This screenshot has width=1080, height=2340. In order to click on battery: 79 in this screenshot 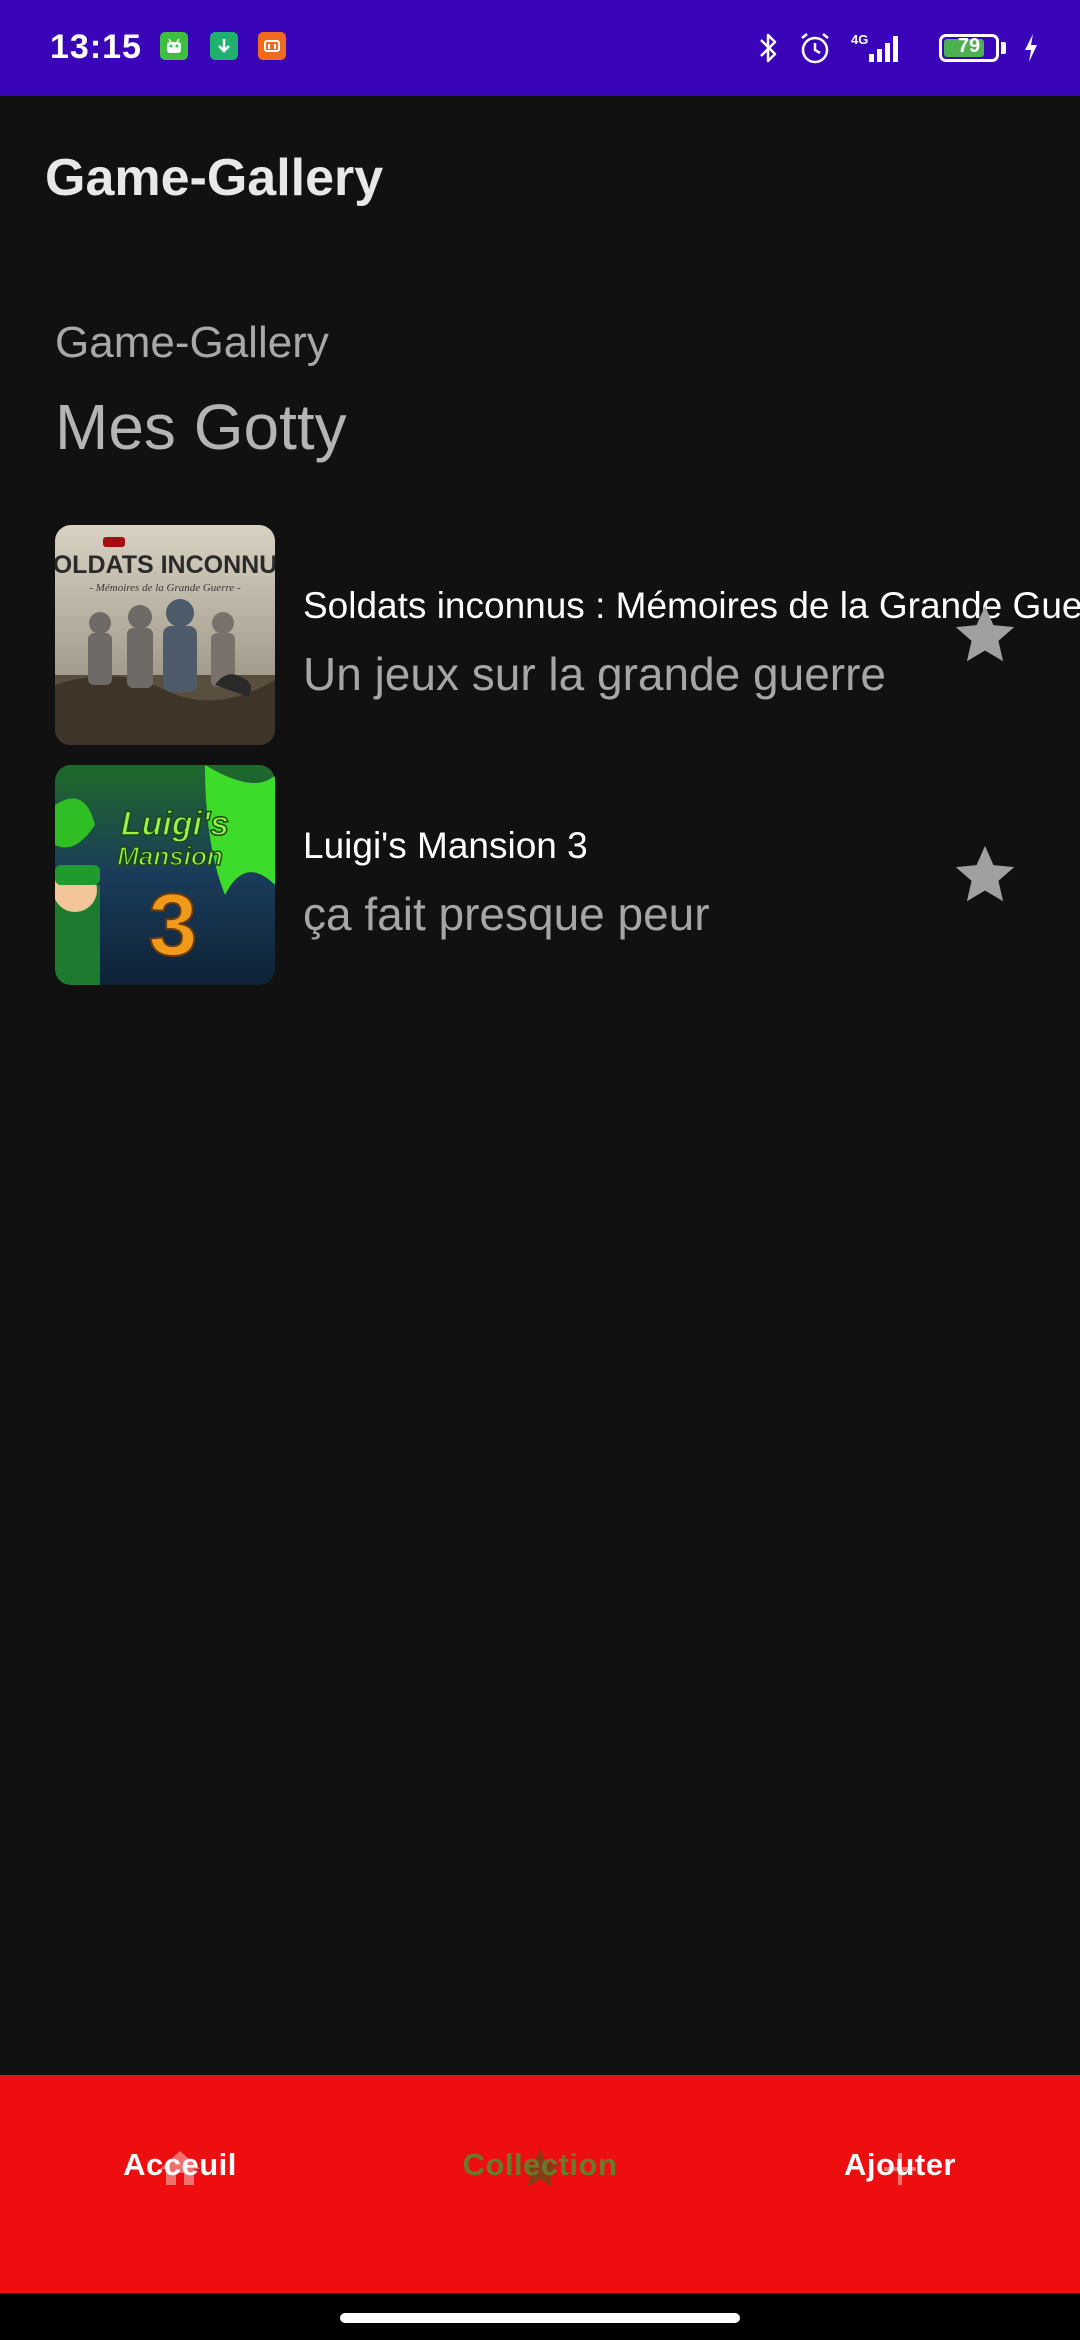, I will do `click(969, 48)`.